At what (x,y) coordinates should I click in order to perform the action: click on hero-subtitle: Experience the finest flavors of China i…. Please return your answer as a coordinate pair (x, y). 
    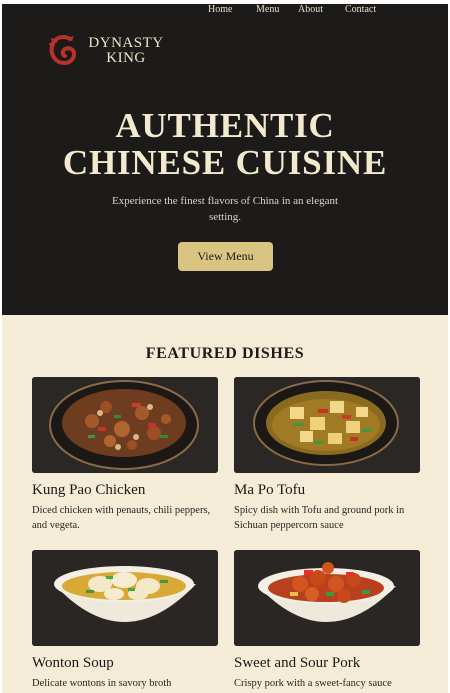
    Looking at the image, I should click on (225, 209).